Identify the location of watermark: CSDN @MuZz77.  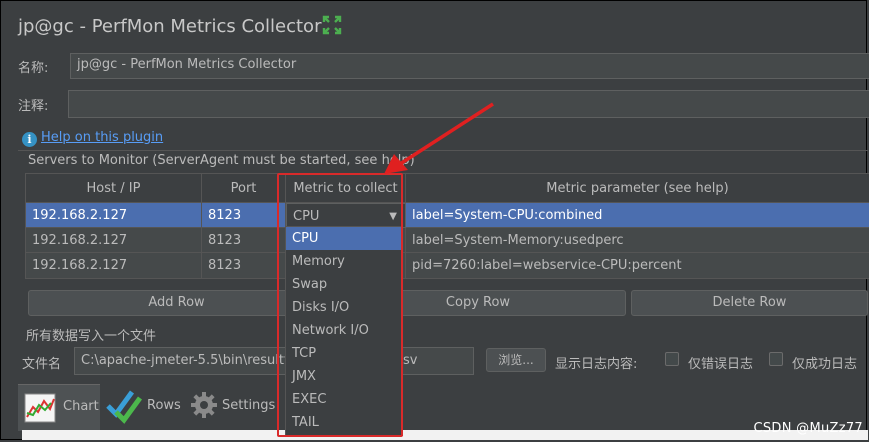
(808, 428).